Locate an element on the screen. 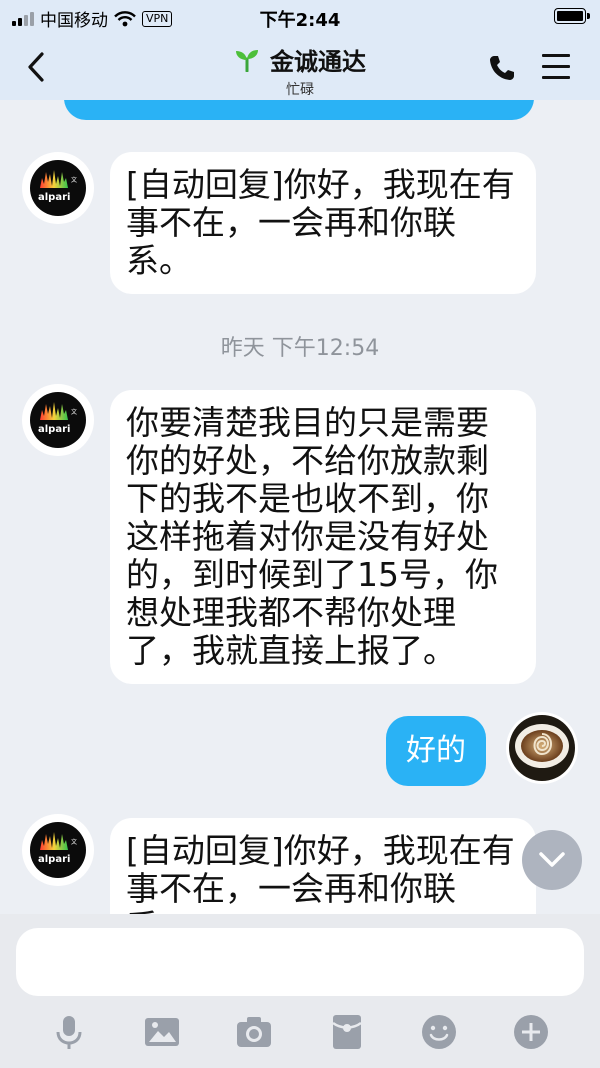  chat-header: 金诚通达 忙碌 is located at coordinates (300, 67).